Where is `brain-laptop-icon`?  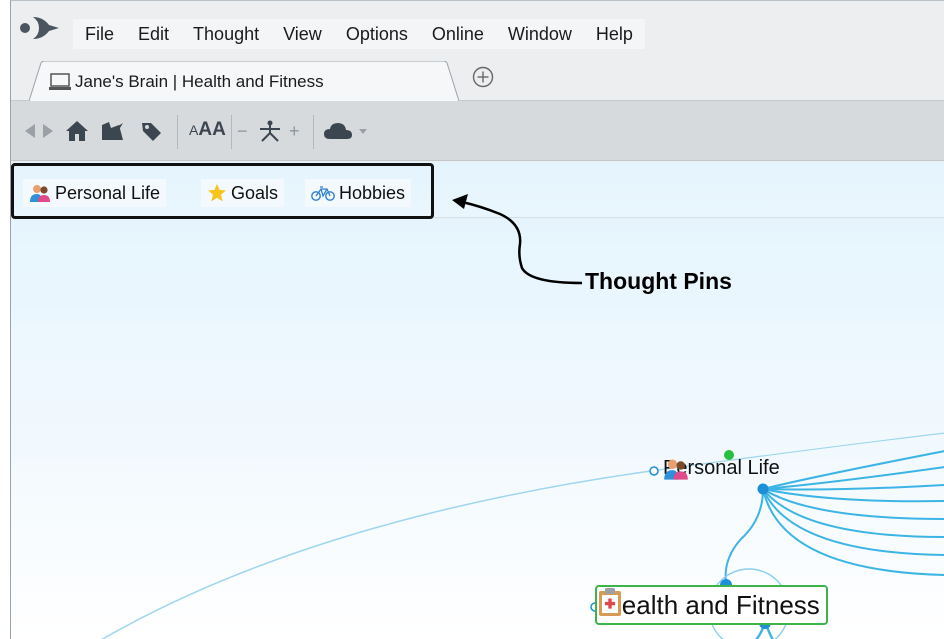
brain-laptop-icon is located at coordinates (60, 81).